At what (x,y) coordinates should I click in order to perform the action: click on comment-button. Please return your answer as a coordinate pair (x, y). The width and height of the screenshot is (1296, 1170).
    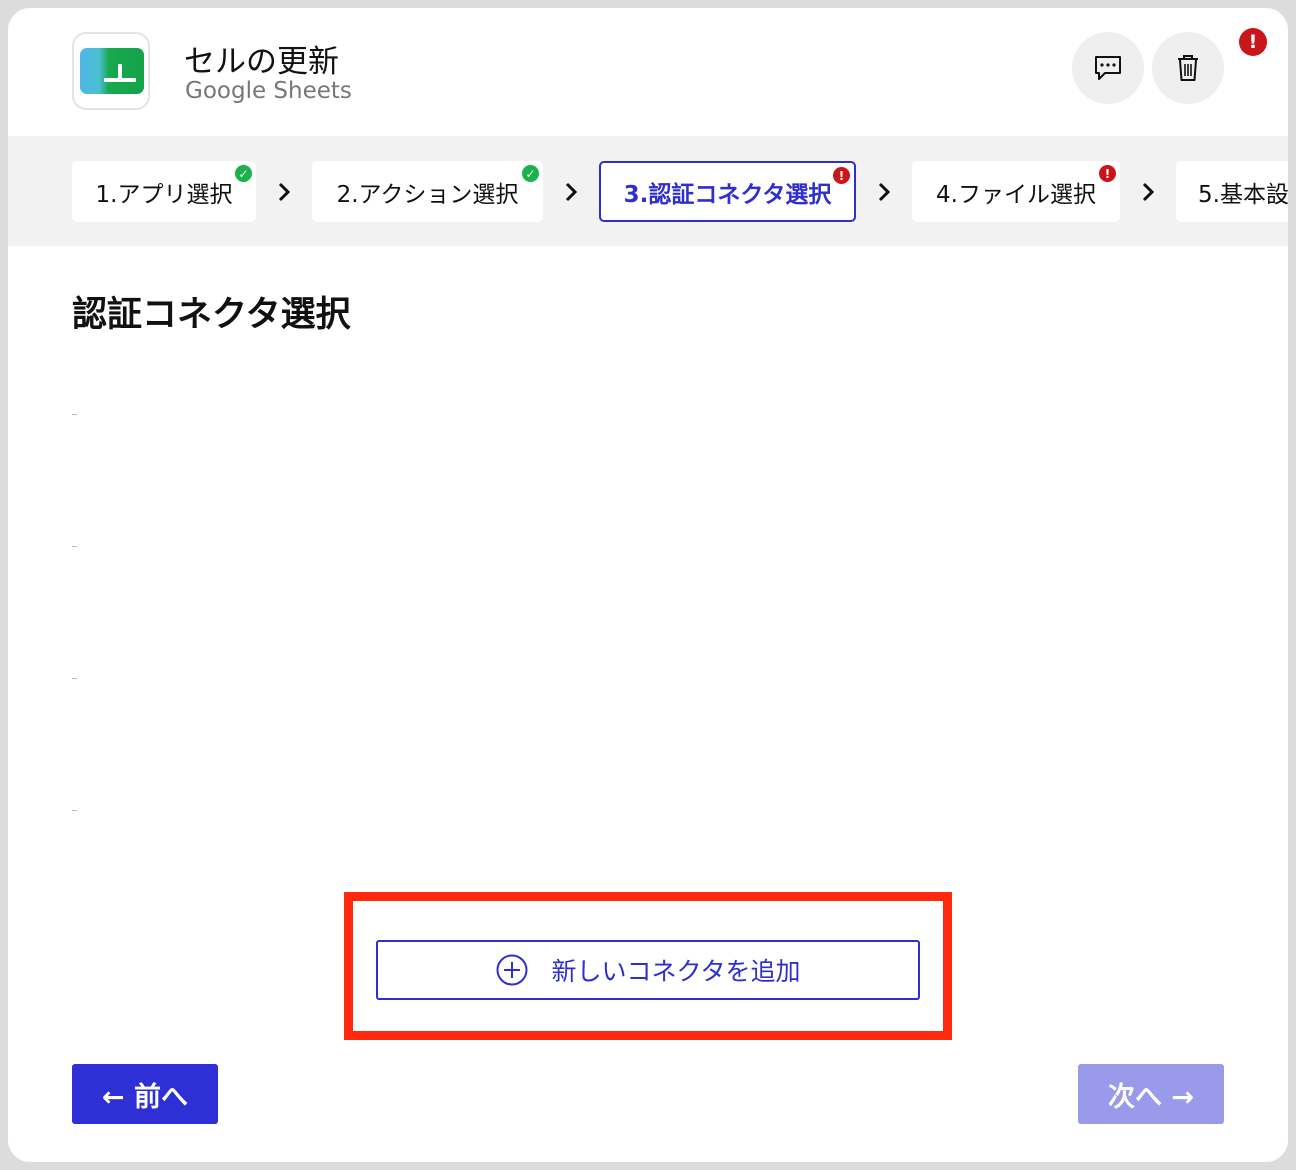
    Looking at the image, I should click on (1108, 68).